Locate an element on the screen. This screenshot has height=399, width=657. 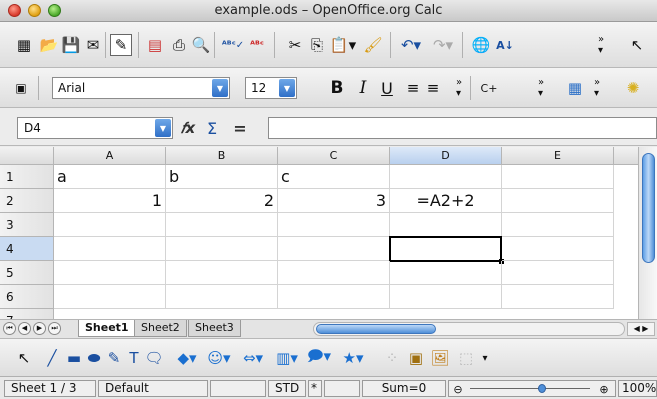
zoom-level-status: 100% is located at coordinates (637, 388).